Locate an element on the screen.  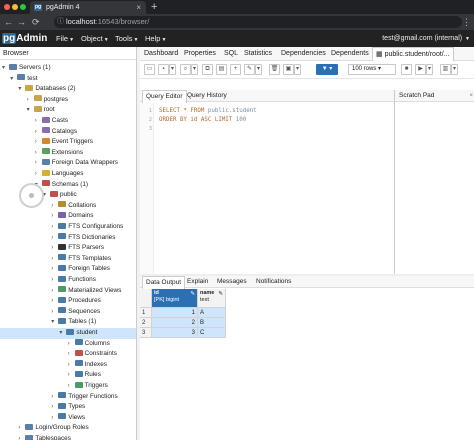
row-number: 2 is located at coordinates (146, 323).